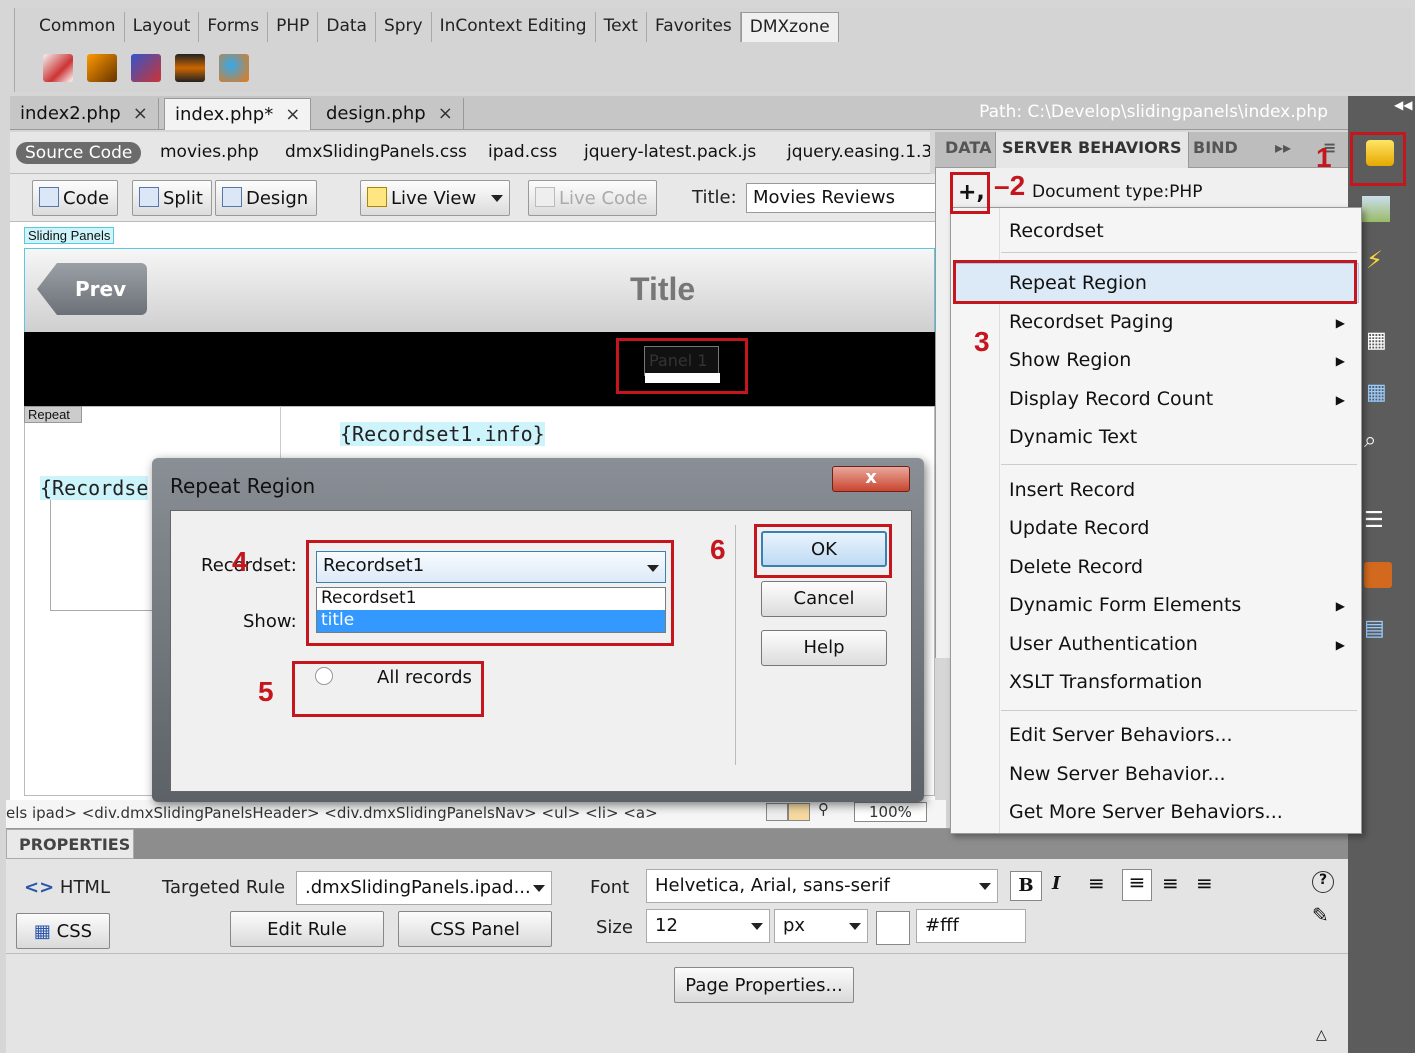 This screenshot has width=1415, height=1053. I want to click on menu-item-recordset-paging: Recordset Paging, so click(1091, 322).